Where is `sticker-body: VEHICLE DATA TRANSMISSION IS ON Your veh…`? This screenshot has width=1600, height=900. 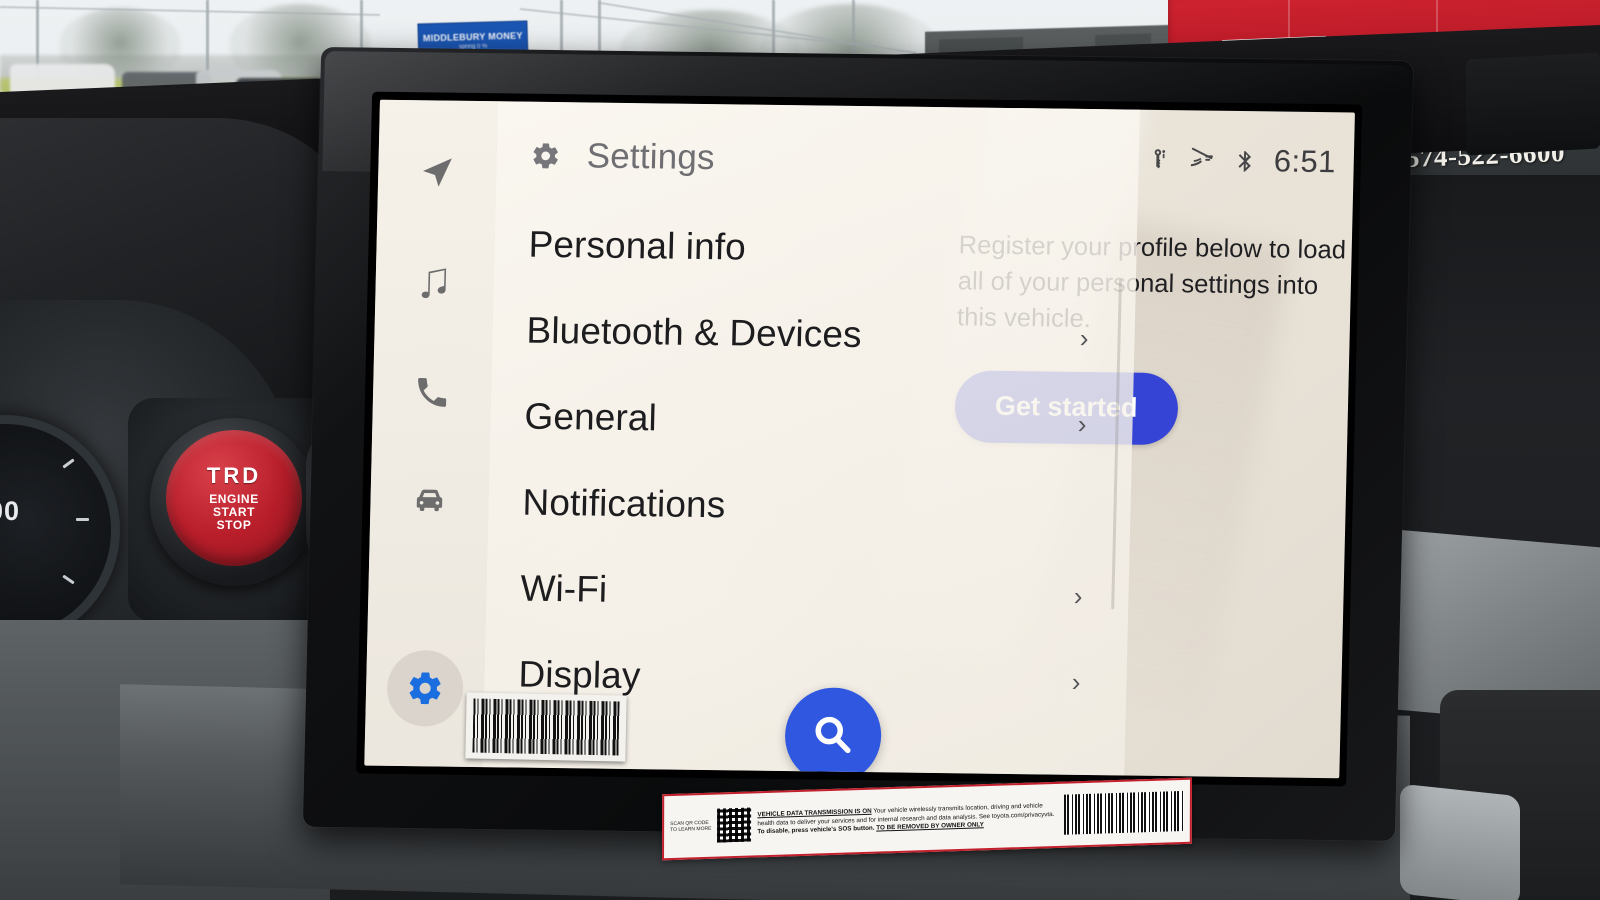
sticker-body: VEHICLE DATA TRANSMISSION IS ON Your veh… is located at coordinates (905, 819).